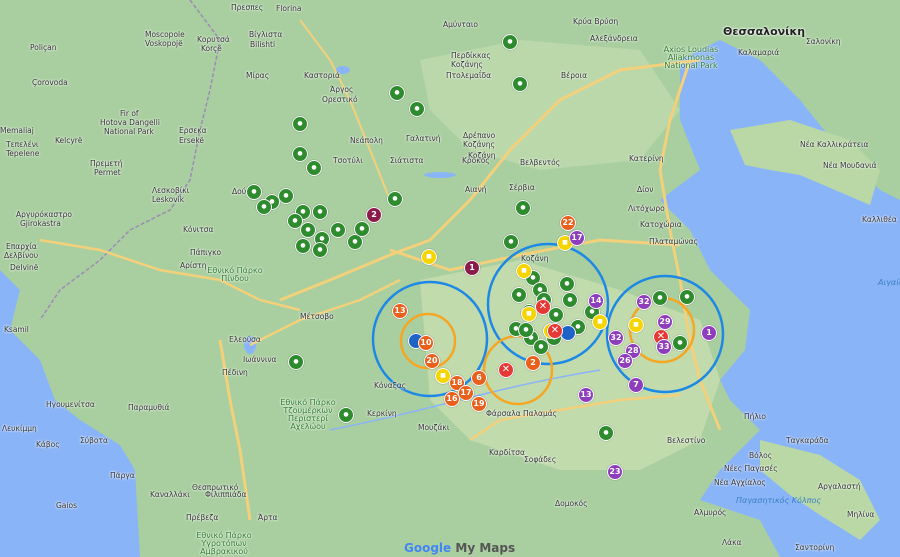 The width and height of the screenshot is (900, 557). What do you see at coordinates (129, 113) in the screenshot?
I see `place-label: Fir of` at bounding box center [129, 113].